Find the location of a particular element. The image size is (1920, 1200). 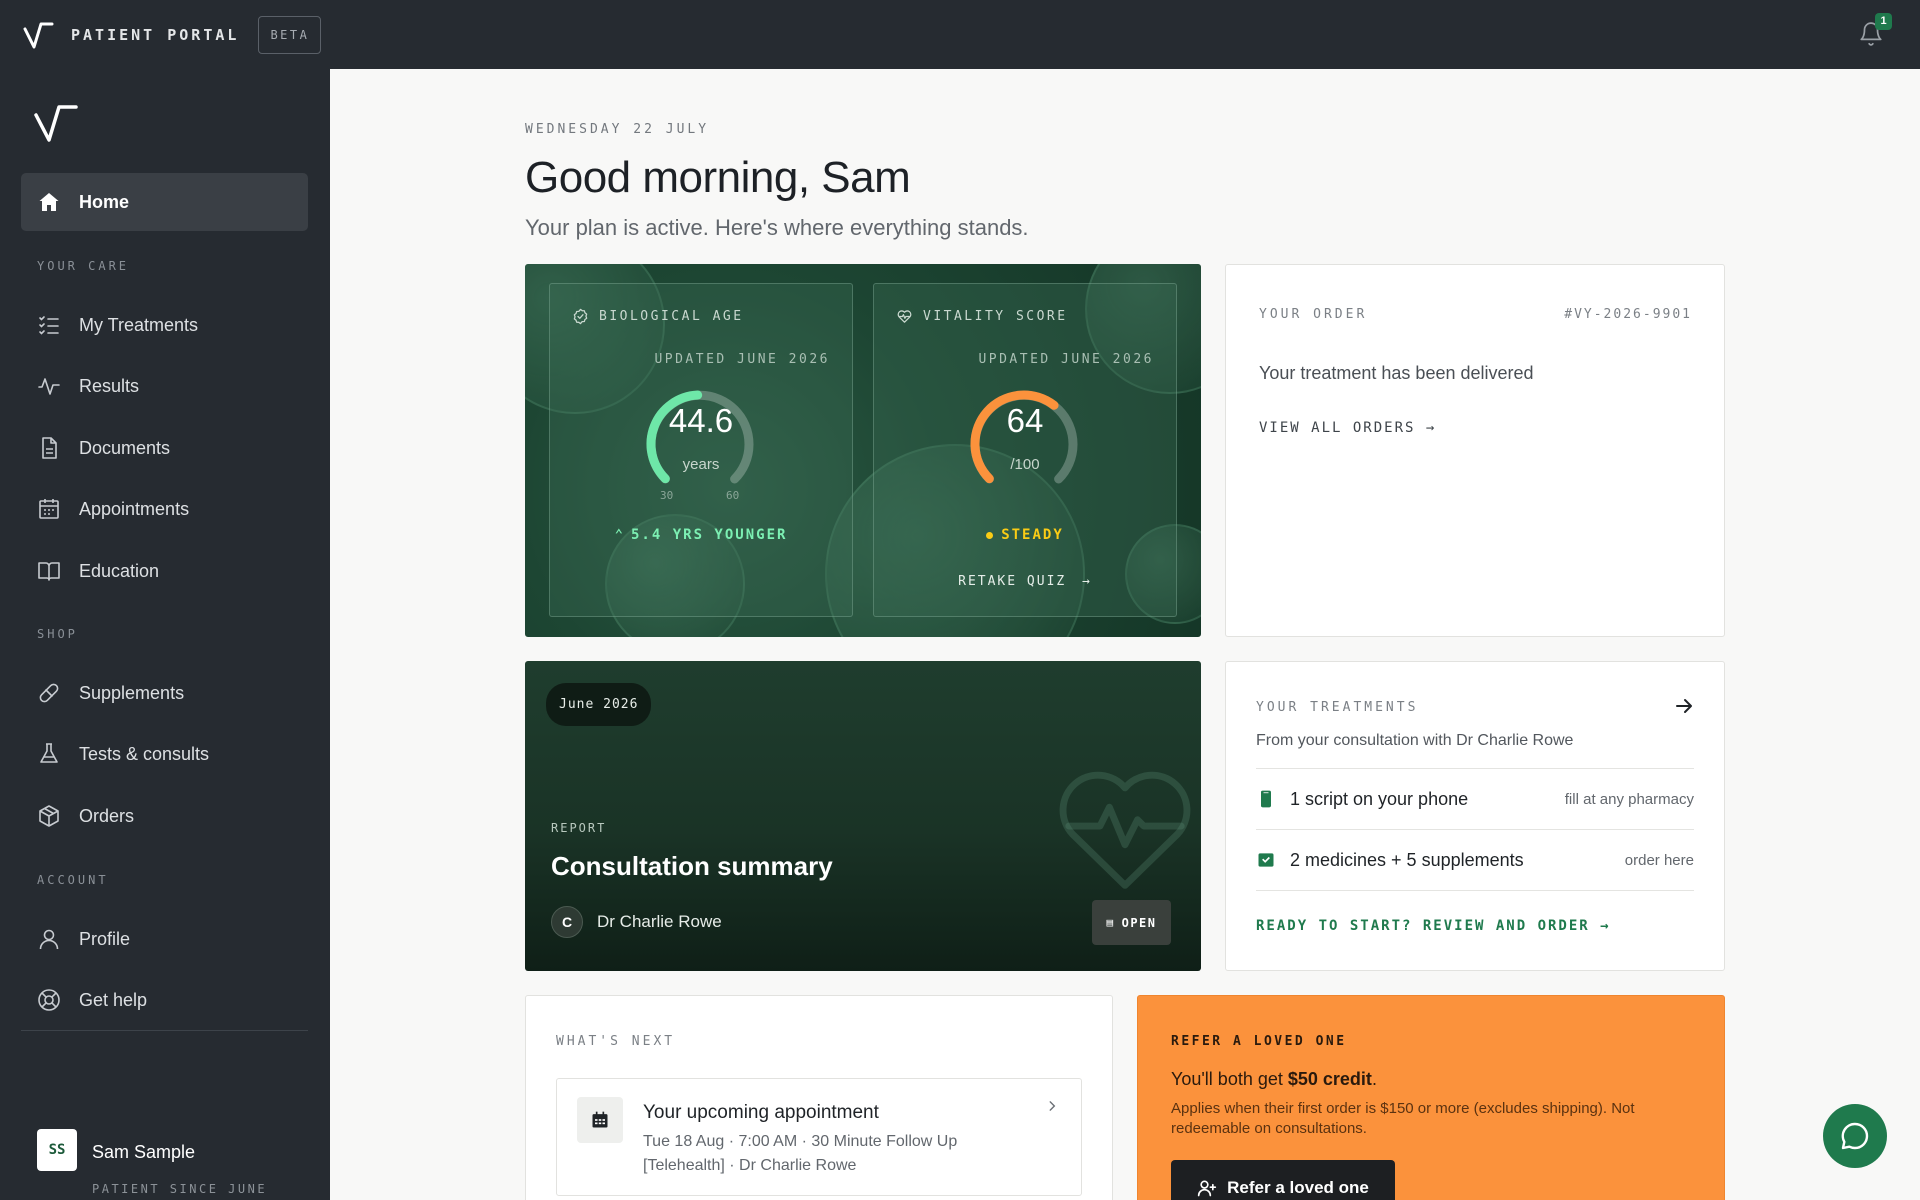

report-date-badge: June 2026 is located at coordinates (599, 704).